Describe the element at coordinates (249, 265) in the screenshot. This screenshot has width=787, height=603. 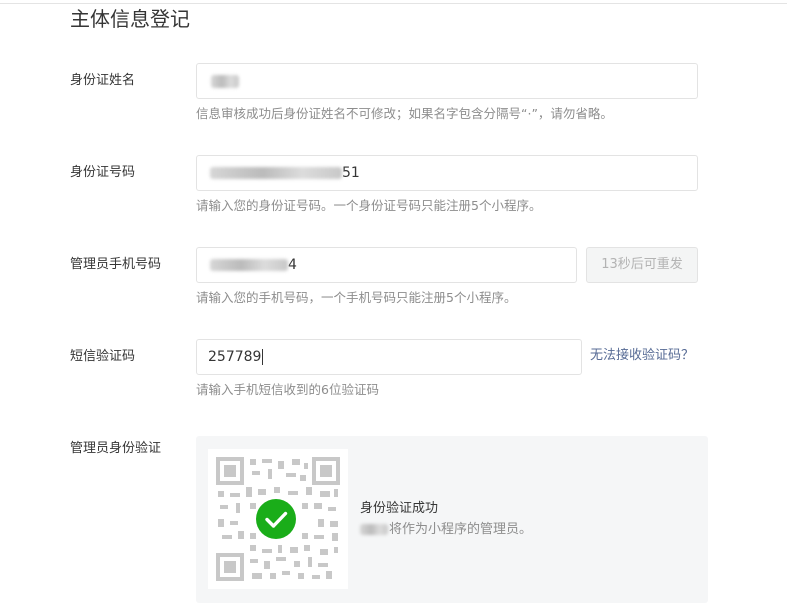
I see `redacted-phone` at that location.